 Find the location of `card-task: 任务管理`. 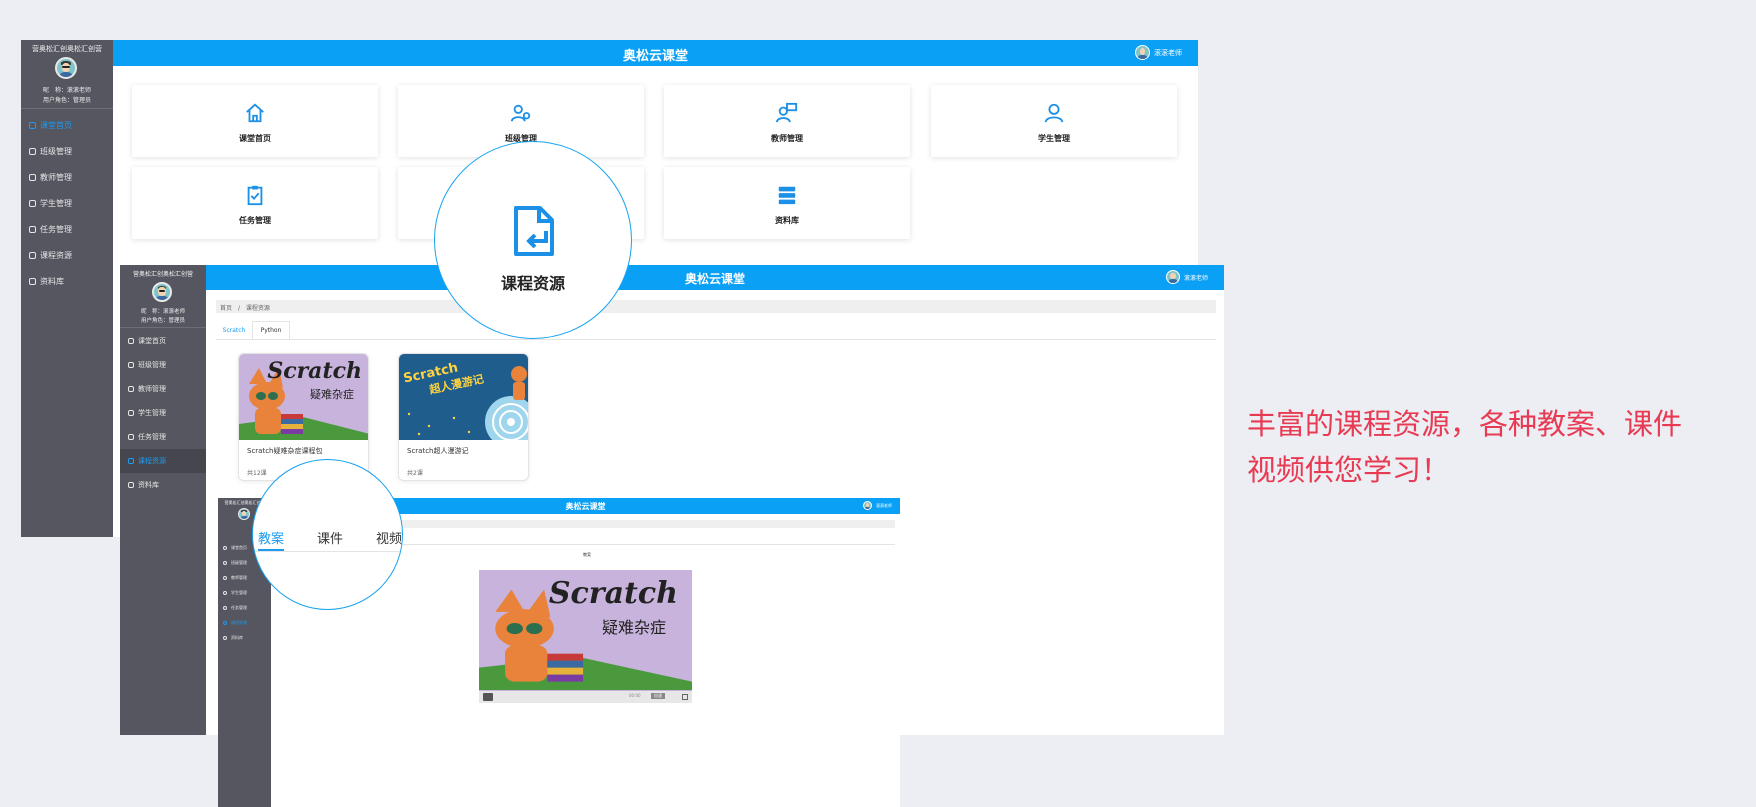

card-task: 任务管理 is located at coordinates (255, 203).